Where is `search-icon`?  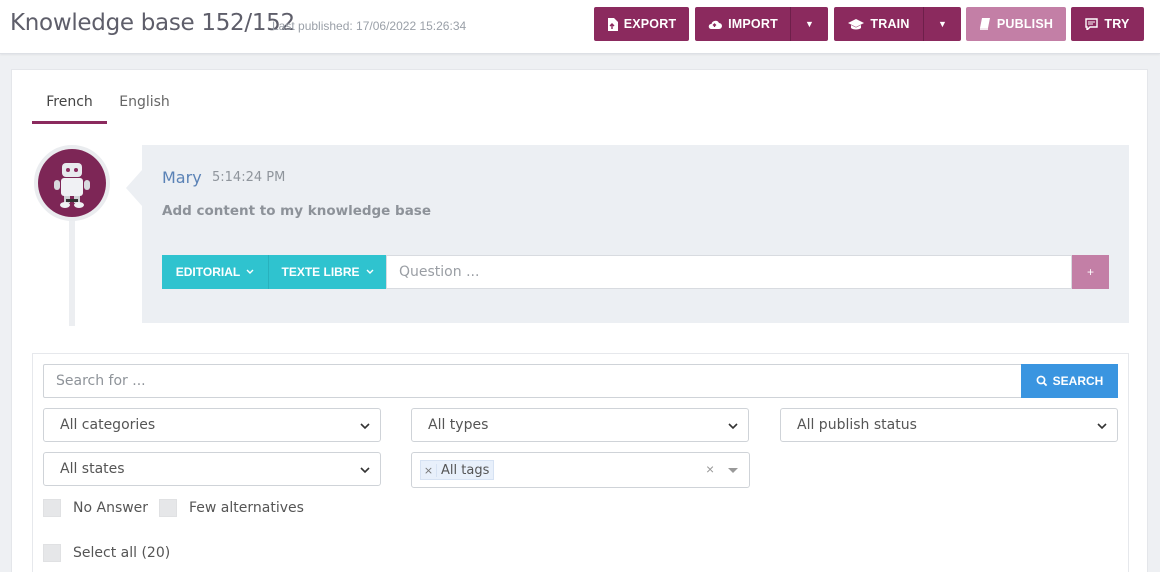
search-icon is located at coordinates (1041, 381).